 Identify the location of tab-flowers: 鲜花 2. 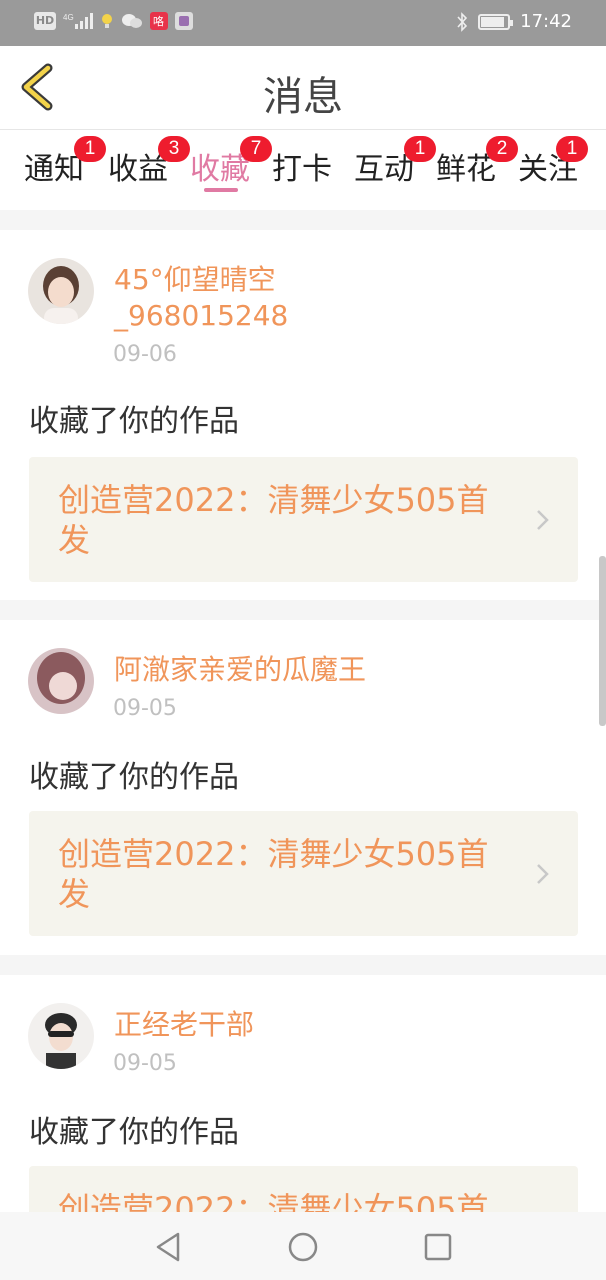
(477, 162).